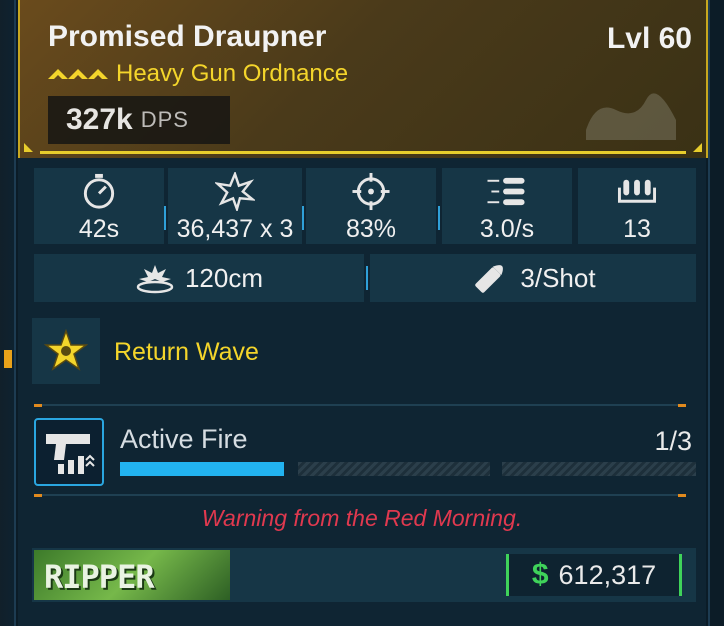 The image size is (724, 626). What do you see at coordinates (202, 469) in the screenshot?
I see `mod-progress-segment-filled` at bounding box center [202, 469].